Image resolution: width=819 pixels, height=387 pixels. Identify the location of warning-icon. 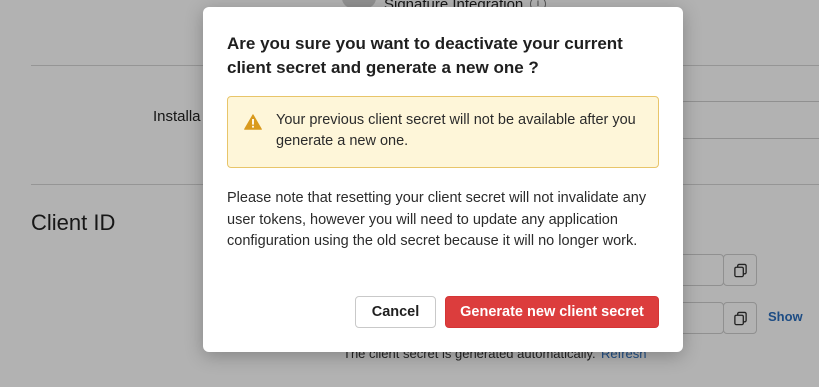
(253, 122).